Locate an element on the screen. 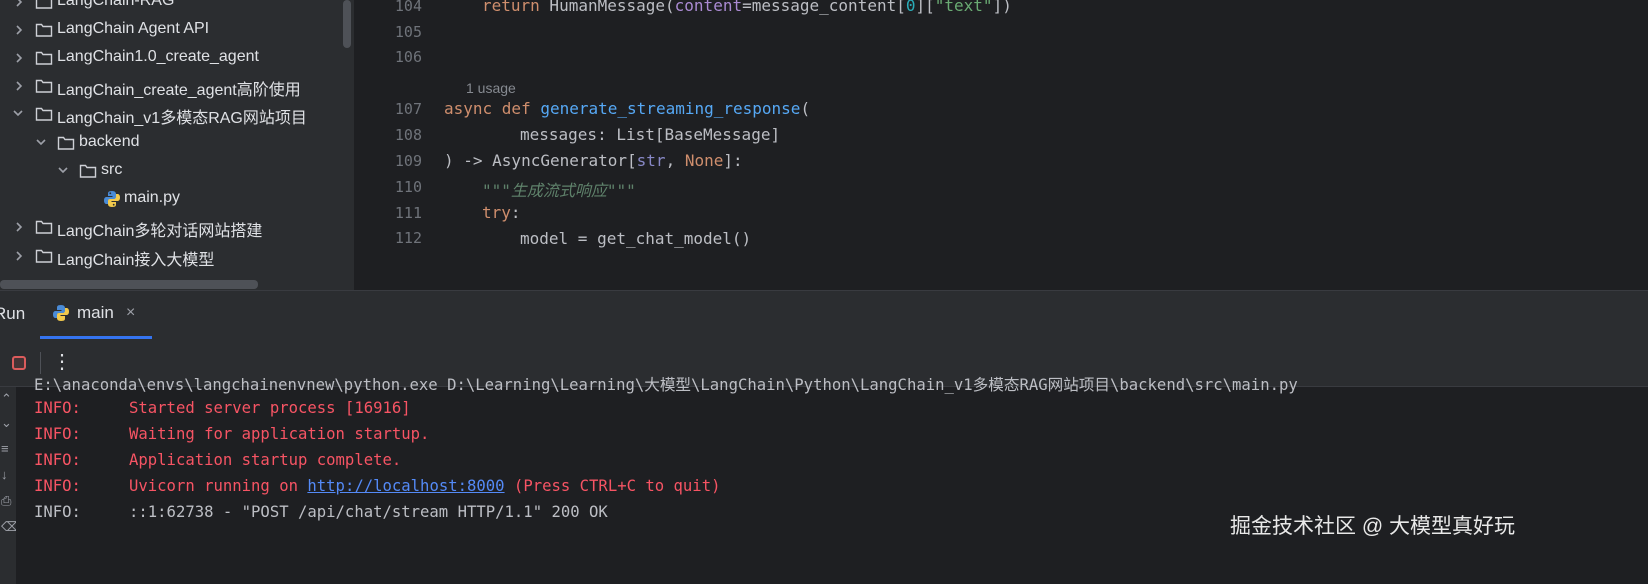  line-number: 105 is located at coordinates (408, 32).